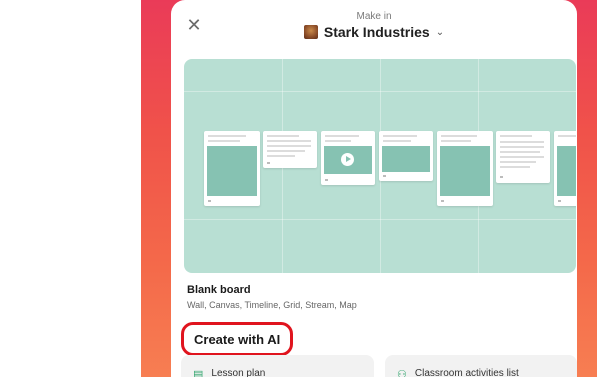 Image resolution: width=597 pixels, height=377 pixels. I want to click on document-icon: ▤, so click(198, 373).